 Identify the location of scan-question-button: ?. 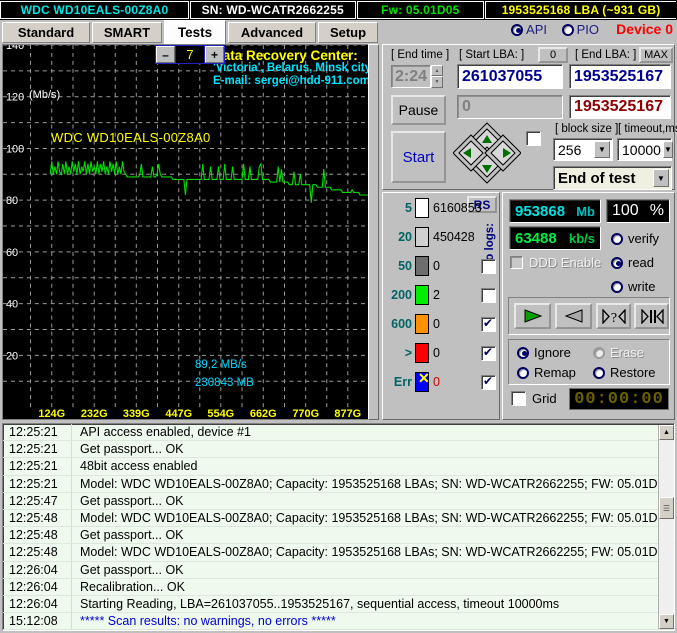
(613, 316).